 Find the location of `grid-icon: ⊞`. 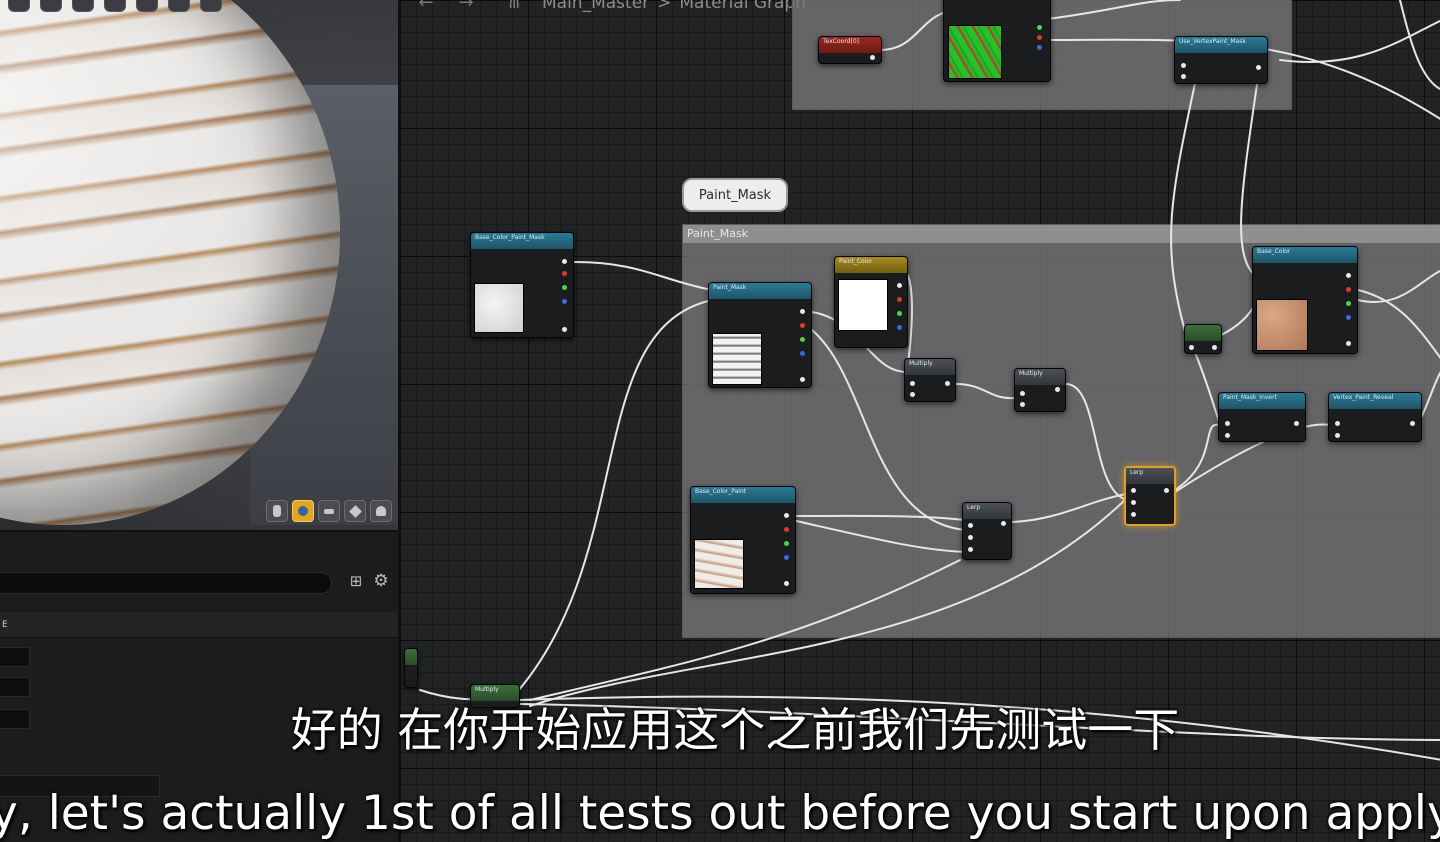

grid-icon: ⊞ is located at coordinates (356, 581).